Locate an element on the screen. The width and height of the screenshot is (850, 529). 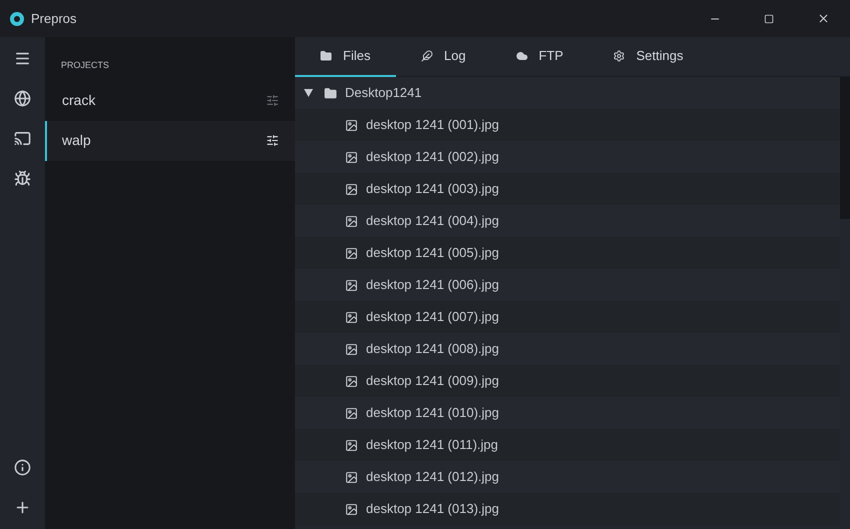
file-row: desktop 1241 (005).jpg is located at coordinates (567, 253).